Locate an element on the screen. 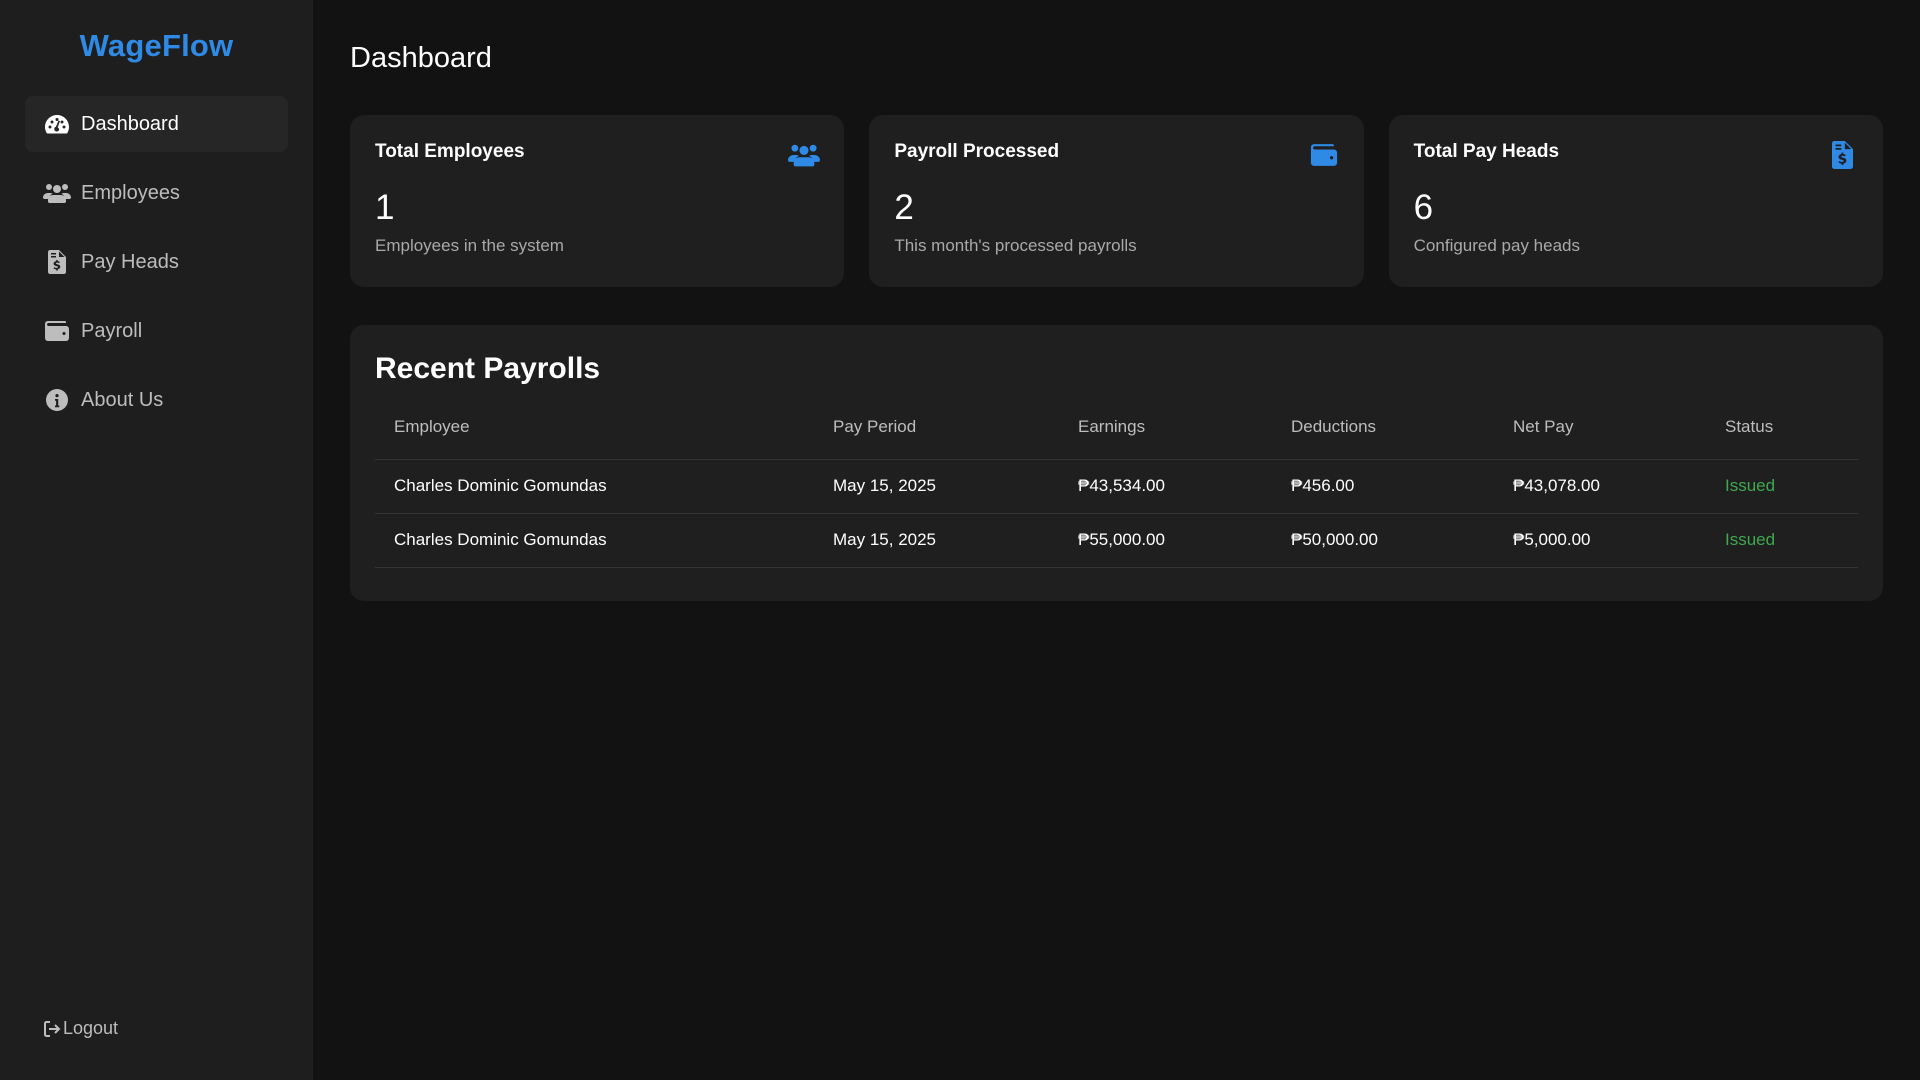 The width and height of the screenshot is (1920, 1080). logout-button: Logout is located at coordinates (80, 1028).